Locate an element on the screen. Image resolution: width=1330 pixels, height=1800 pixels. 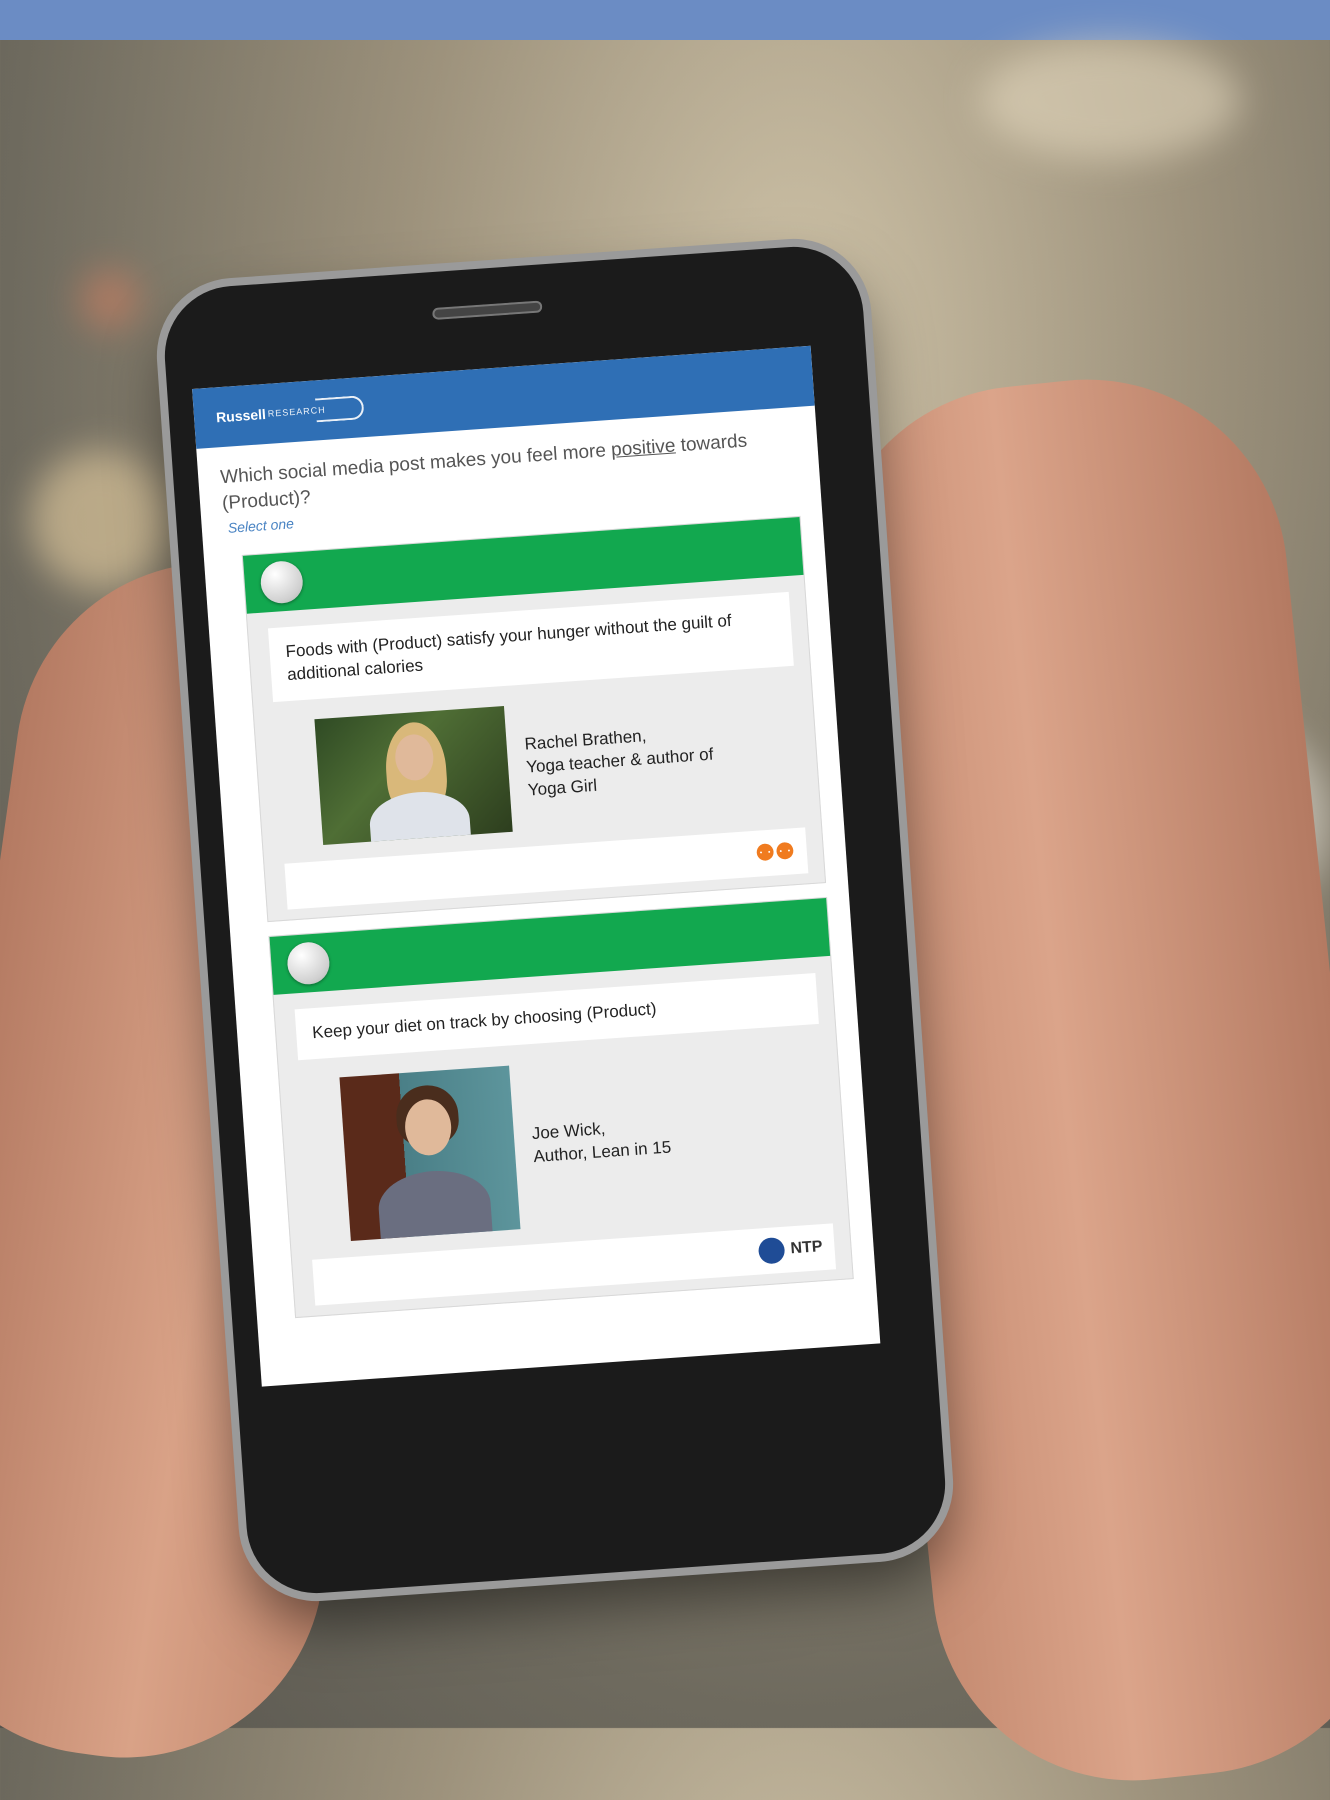
phone-speaker is located at coordinates (487, 310).